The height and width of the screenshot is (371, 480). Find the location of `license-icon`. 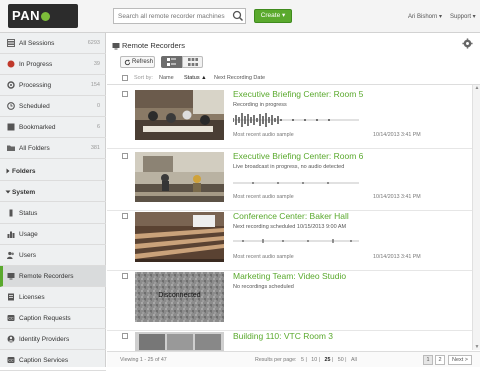

license-icon is located at coordinates (11, 297).